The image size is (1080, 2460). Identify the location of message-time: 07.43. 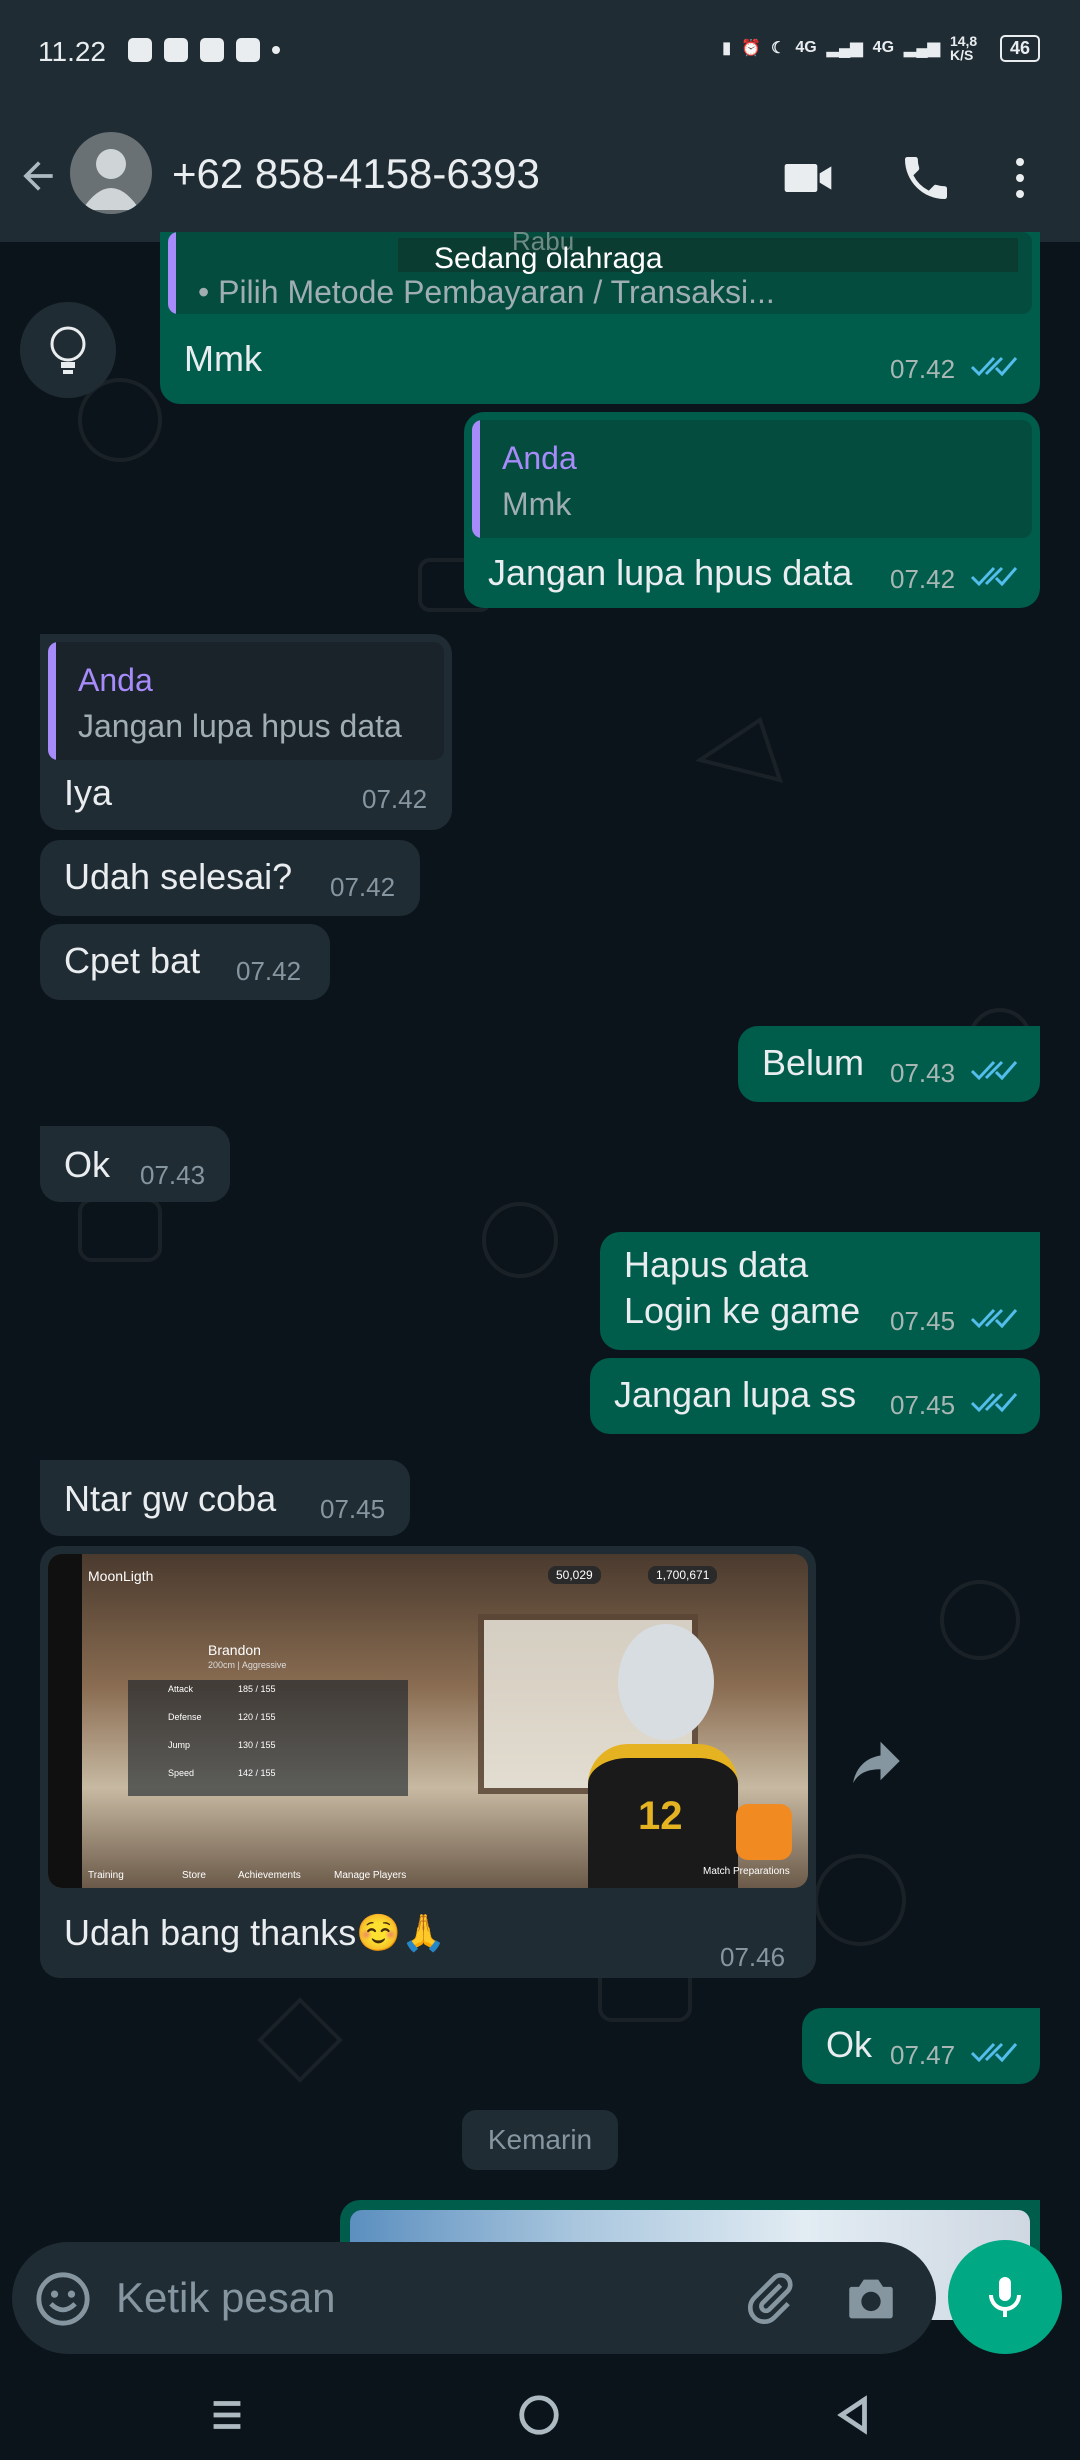
(173, 1175).